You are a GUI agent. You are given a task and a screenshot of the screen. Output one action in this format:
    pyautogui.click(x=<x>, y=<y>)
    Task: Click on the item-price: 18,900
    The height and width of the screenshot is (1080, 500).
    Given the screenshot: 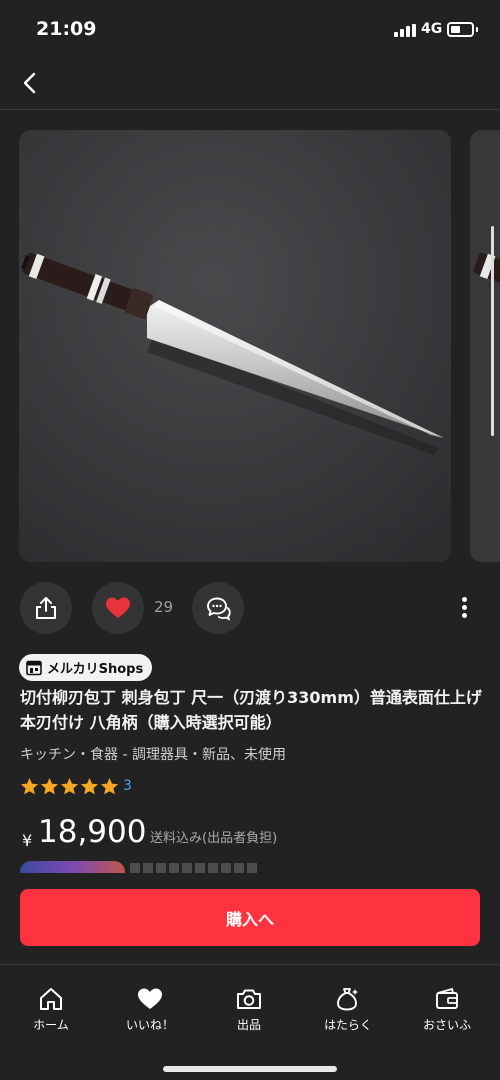 What is the action you would take?
    pyautogui.click(x=92, y=832)
    